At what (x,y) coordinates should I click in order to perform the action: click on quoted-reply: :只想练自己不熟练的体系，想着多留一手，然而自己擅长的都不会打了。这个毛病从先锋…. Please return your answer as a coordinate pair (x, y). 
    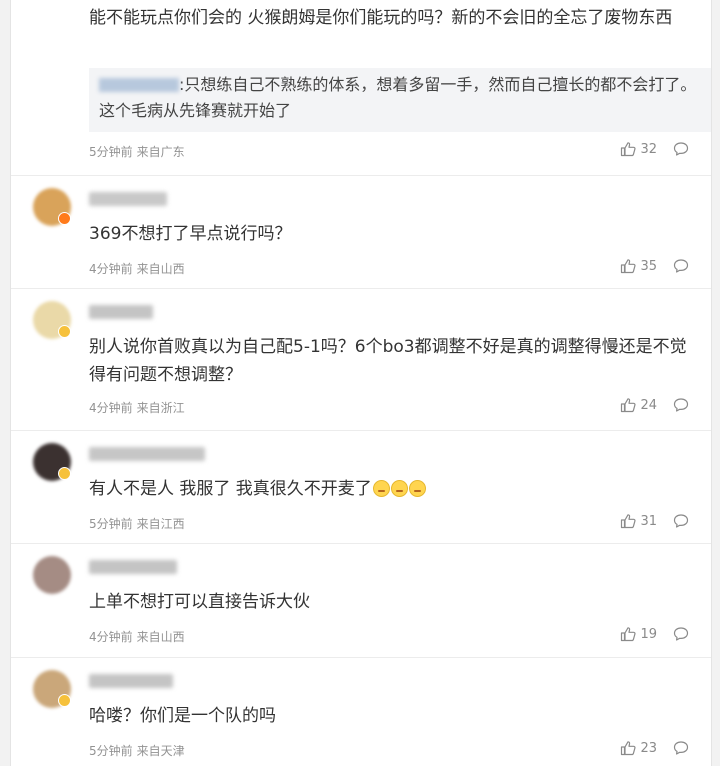
    Looking at the image, I should click on (400, 100).